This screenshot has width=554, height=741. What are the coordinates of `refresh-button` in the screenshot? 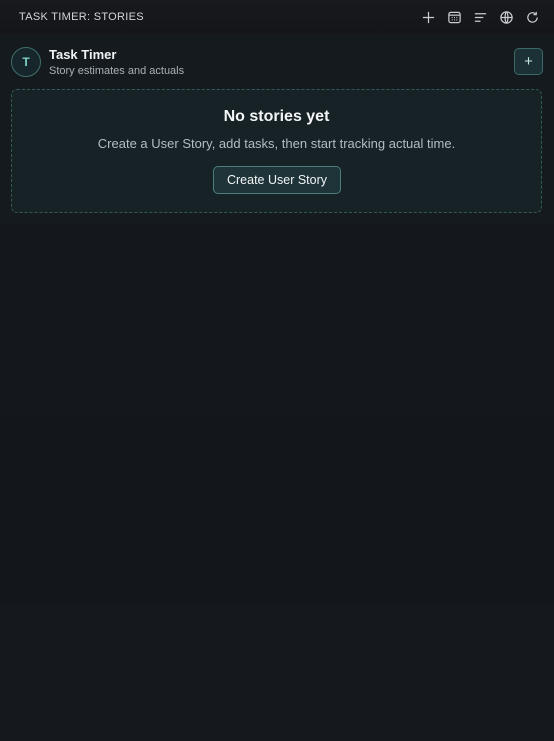 It's located at (532, 17).